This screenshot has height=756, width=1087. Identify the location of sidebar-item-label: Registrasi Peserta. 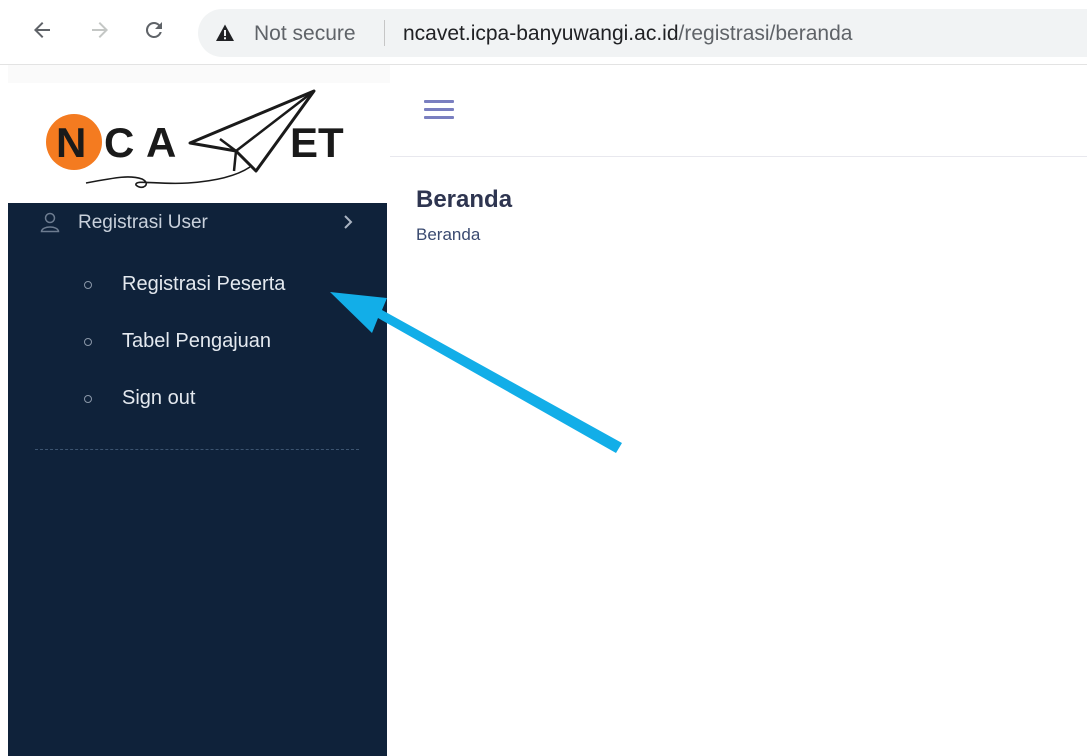
(204, 284).